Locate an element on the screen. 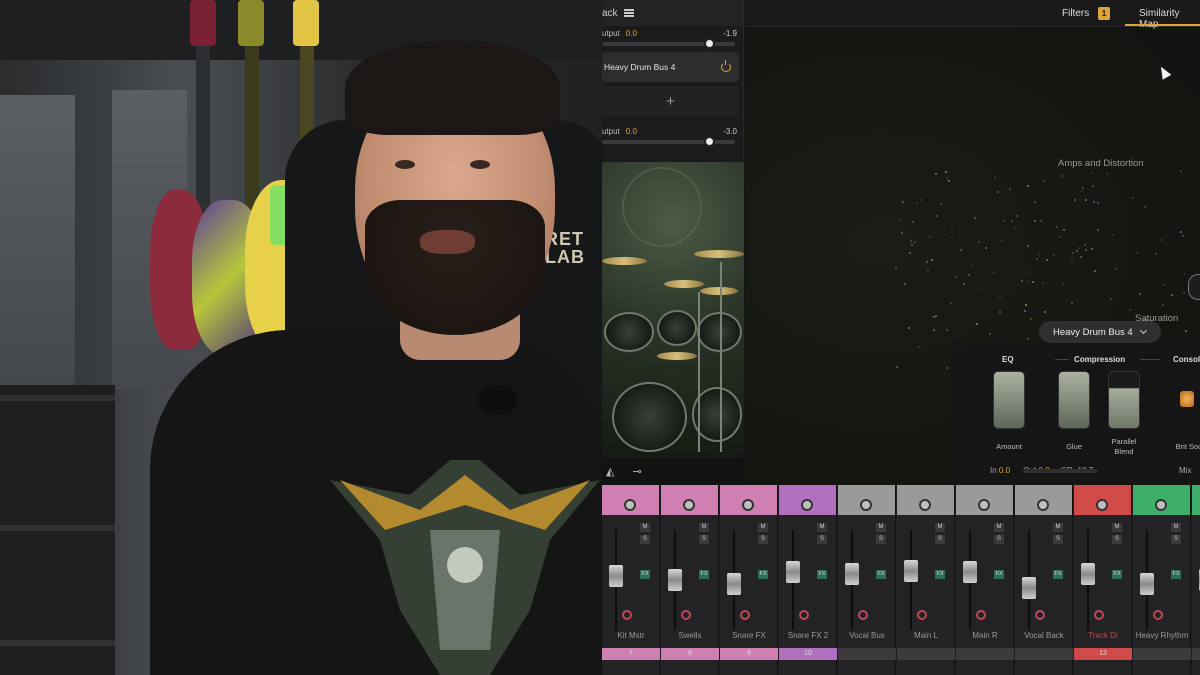 The image size is (1200, 675). input-gain-slider-knob is located at coordinates (710, 43).